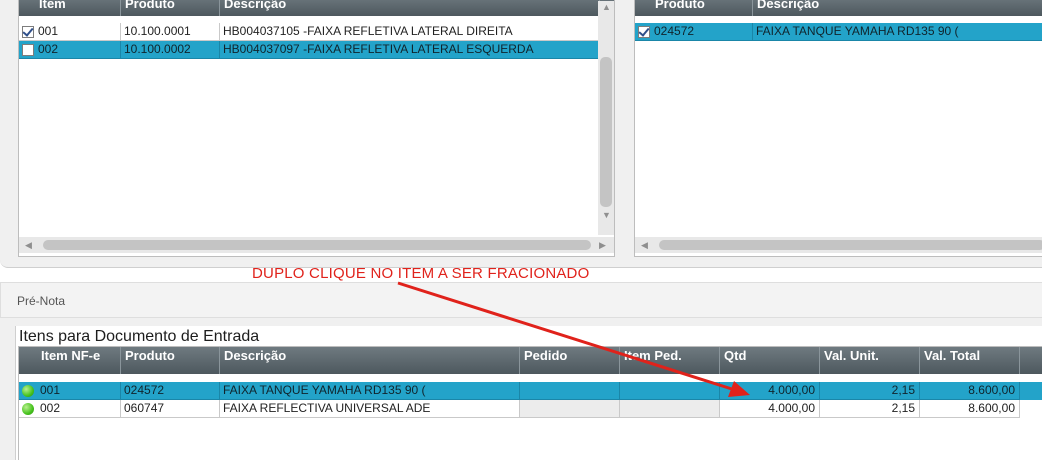 This screenshot has height=460, width=1042. What do you see at coordinates (670, 360) in the screenshot?
I see `column-header-item-ped: Item Ped.` at bounding box center [670, 360].